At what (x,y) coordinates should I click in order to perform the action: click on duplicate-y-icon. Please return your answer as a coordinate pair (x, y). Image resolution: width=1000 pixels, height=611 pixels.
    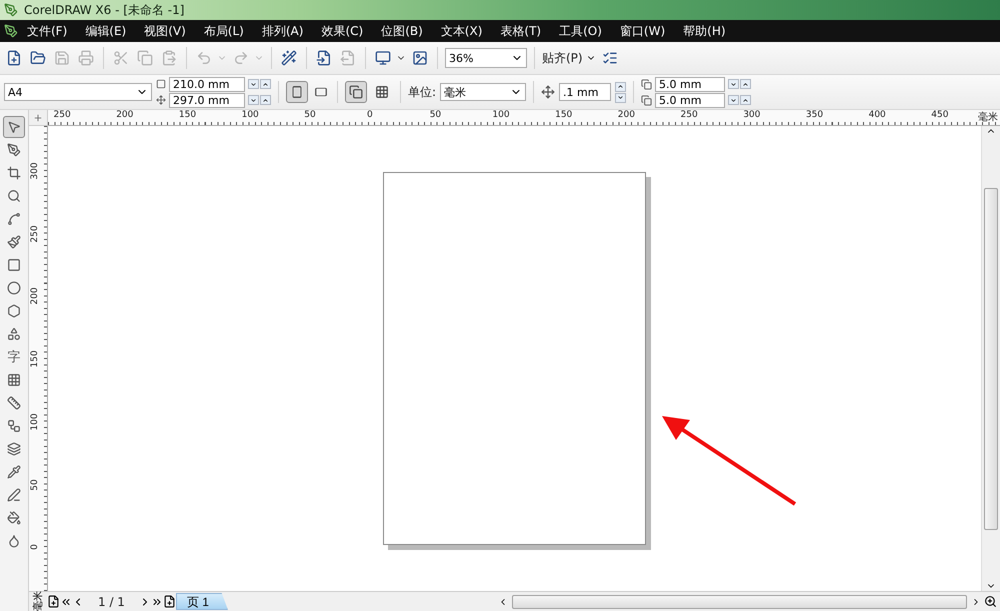
    Looking at the image, I should click on (646, 100).